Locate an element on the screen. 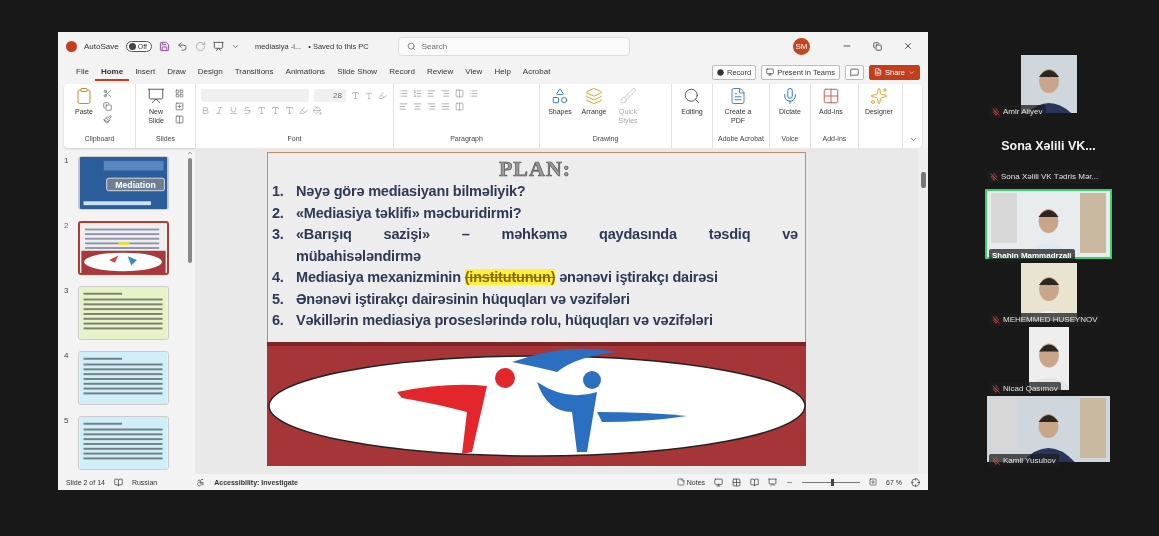  user-avatar: SM is located at coordinates (801, 46).